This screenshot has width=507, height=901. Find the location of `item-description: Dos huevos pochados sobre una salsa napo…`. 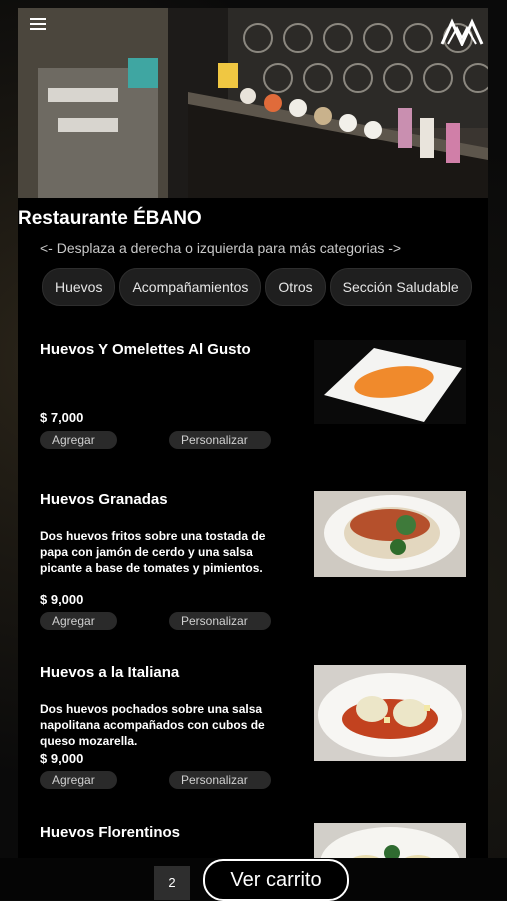

item-description: Dos huevos pochados sobre una salsa napo… is located at coordinates (152, 725).